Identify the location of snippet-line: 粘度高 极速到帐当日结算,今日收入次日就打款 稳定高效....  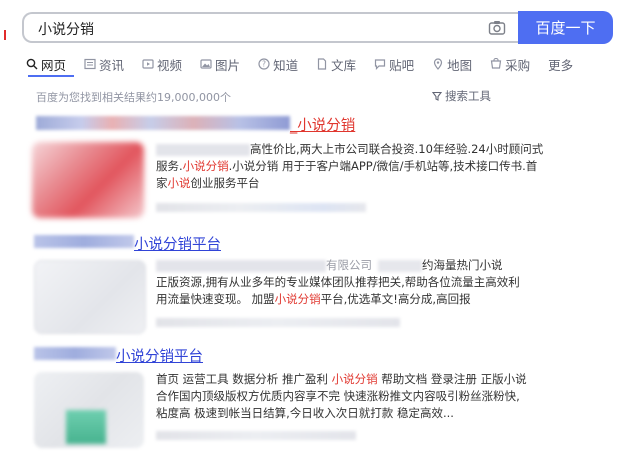
(305, 413).